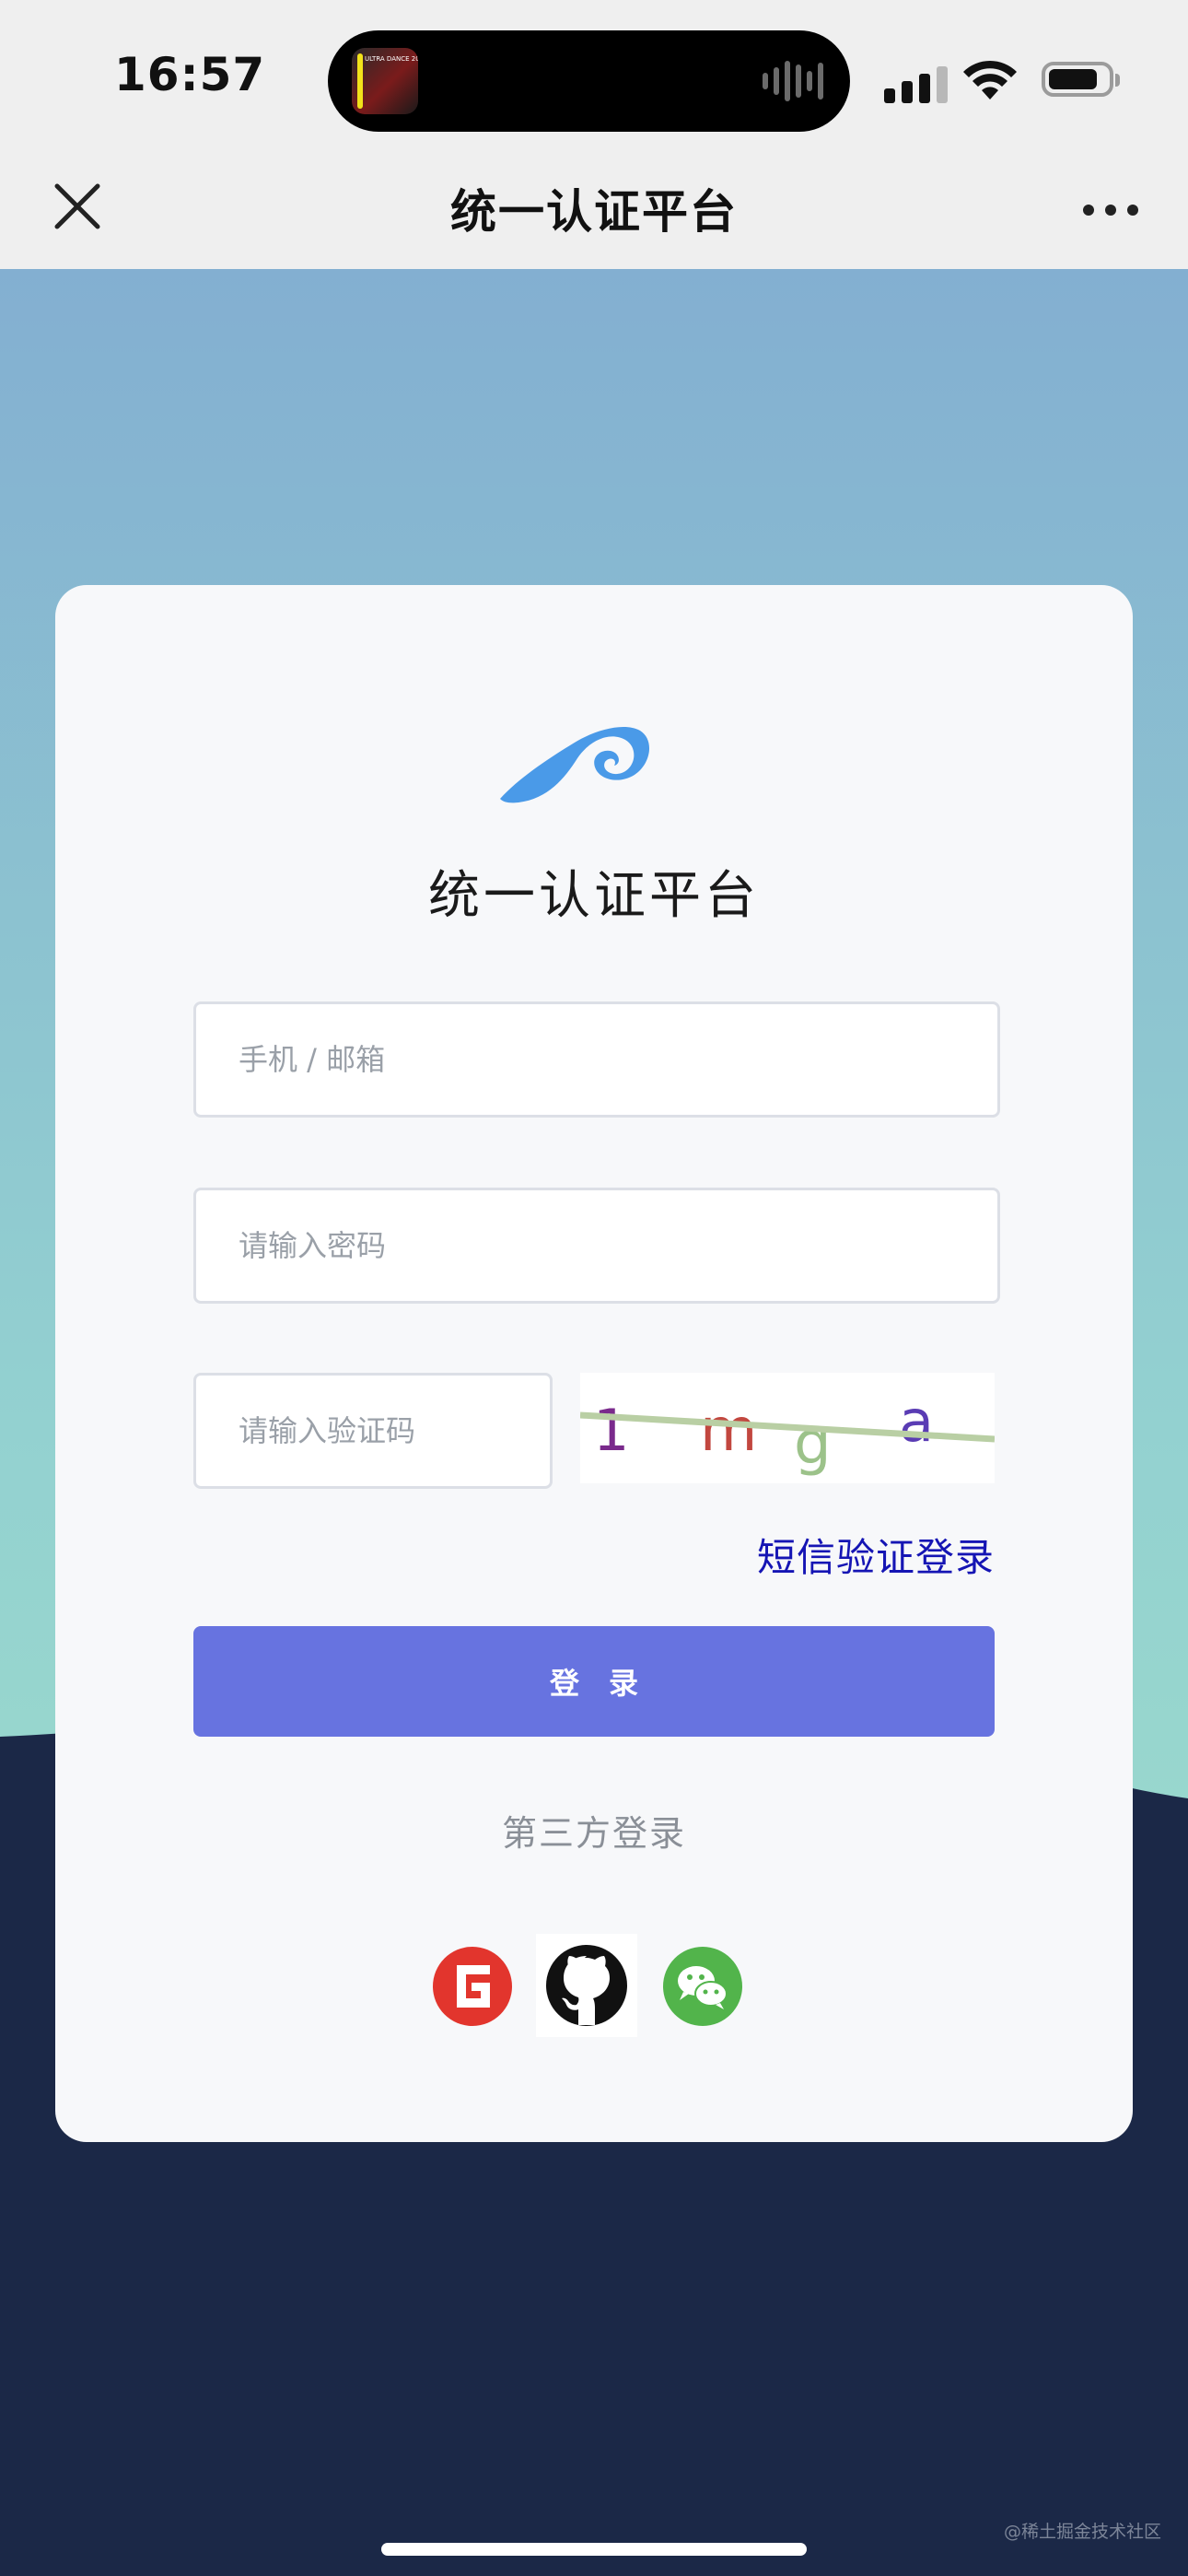  I want to click on nav-bar: 统一认证平台, so click(594, 213).